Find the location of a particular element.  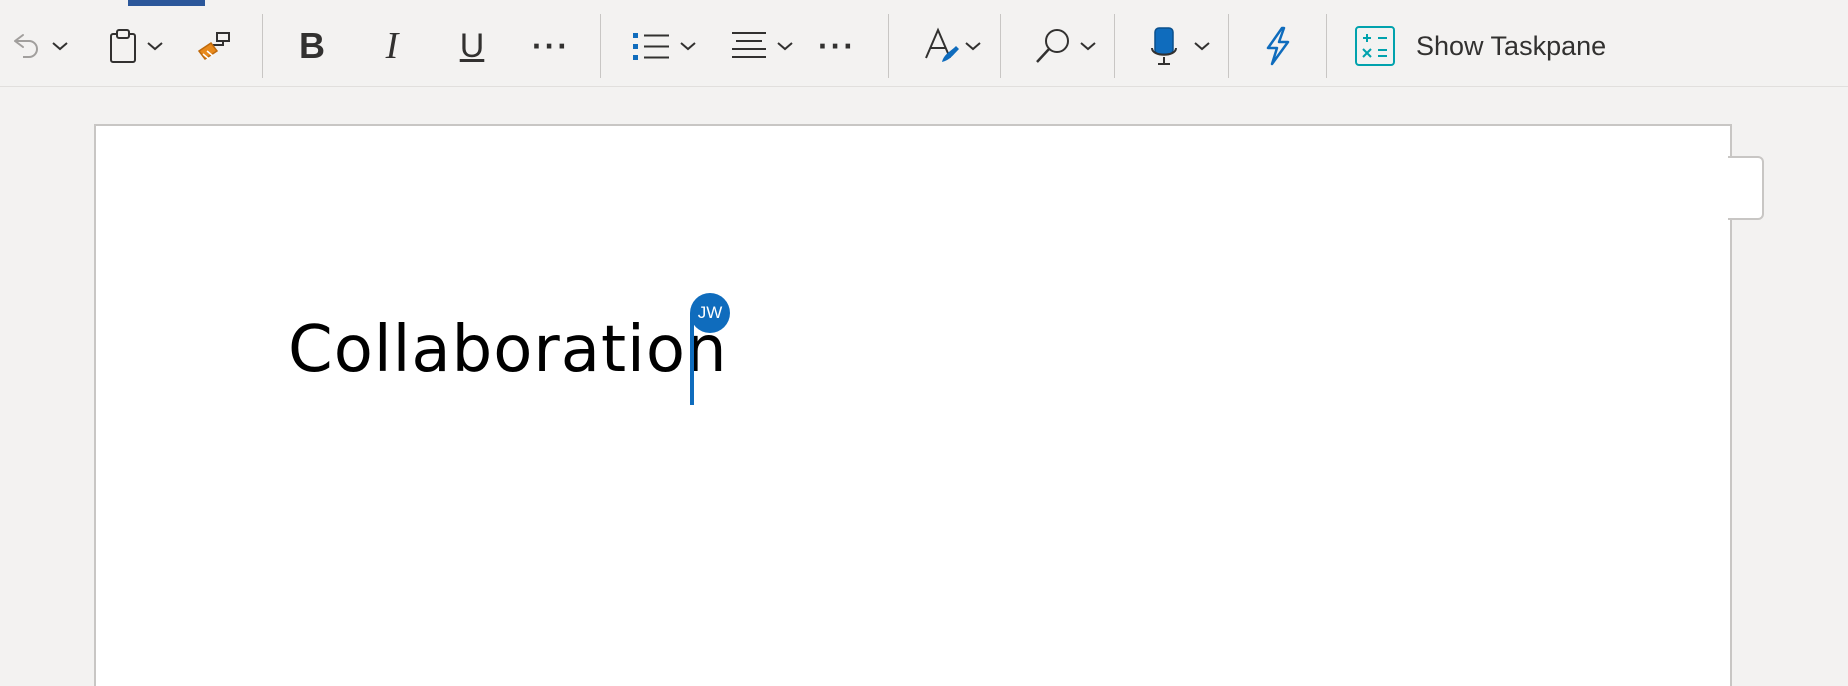

paste-button is located at coordinates (136, 46).